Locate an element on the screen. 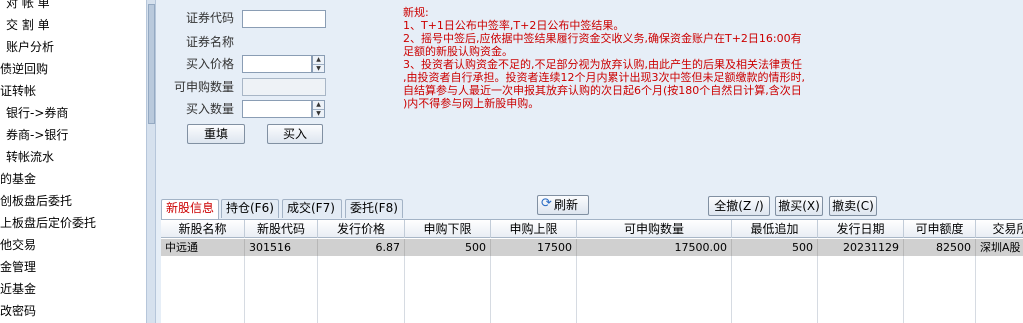 This screenshot has width=1023, height=323. refresh-icon: ⟳ is located at coordinates (546, 203).